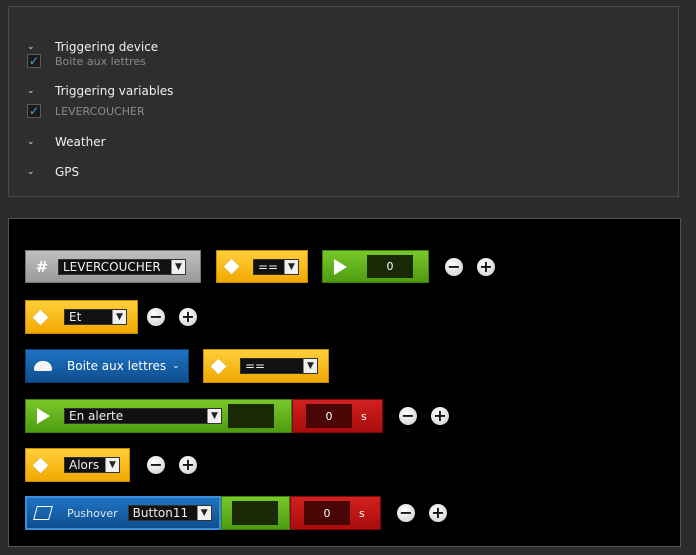  What do you see at coordinates (143, 416) in the screenshot?
I see `state-select: En alerte ▼` at bounding box center [143, 416].